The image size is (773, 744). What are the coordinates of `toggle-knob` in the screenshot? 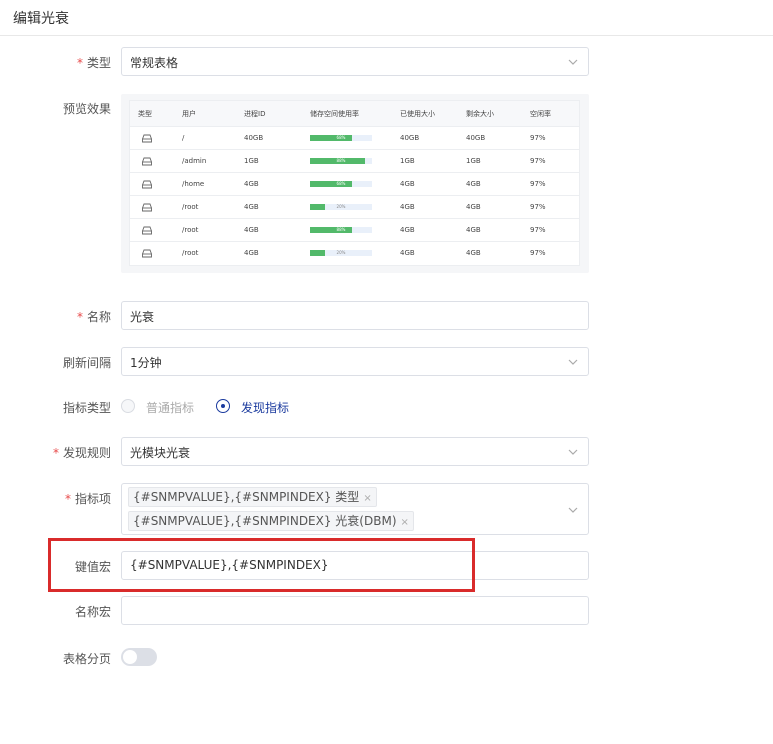 It's located at (130, 657).